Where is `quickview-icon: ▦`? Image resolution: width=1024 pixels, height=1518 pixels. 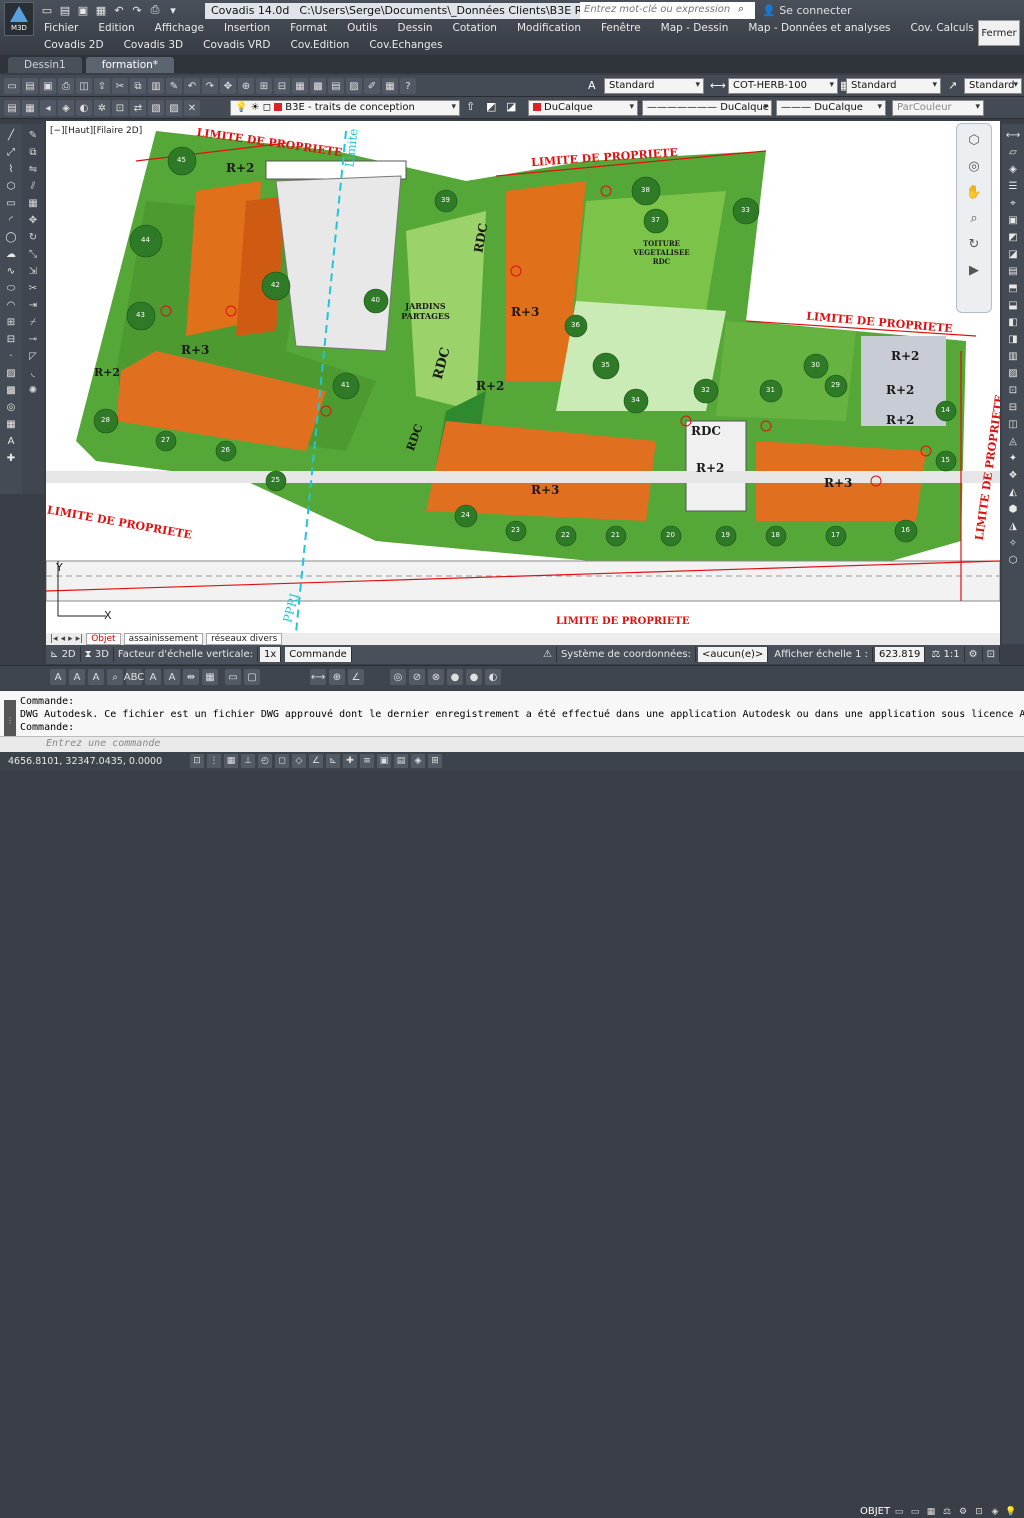
quickview-icon: ▦ is located at coordinates (931, 1512).